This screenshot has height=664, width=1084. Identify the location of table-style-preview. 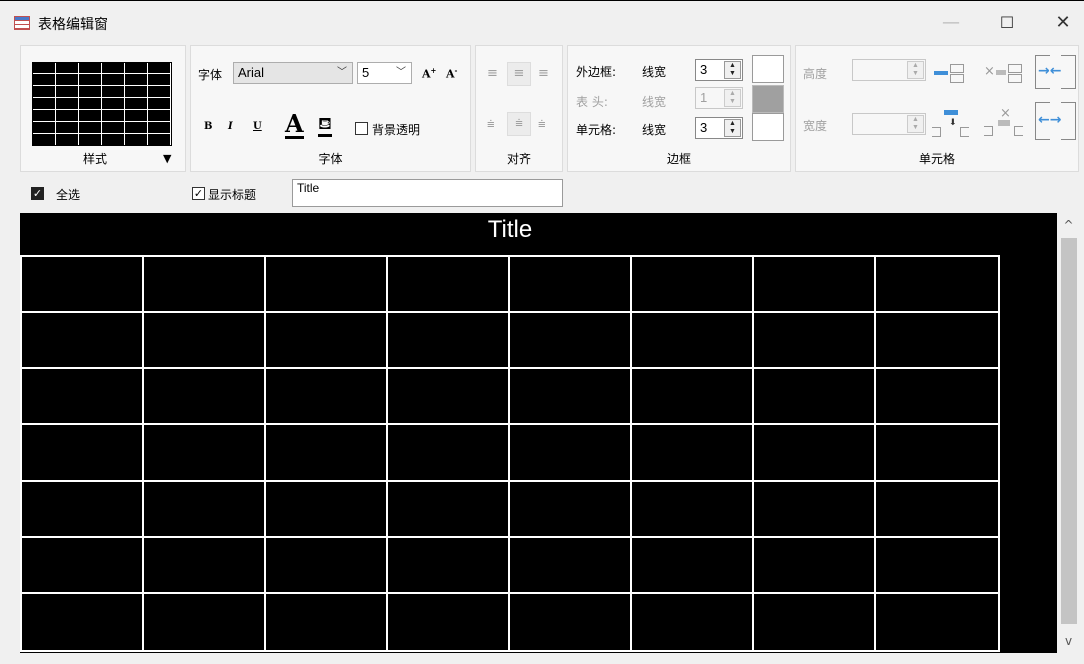
(102, 104).